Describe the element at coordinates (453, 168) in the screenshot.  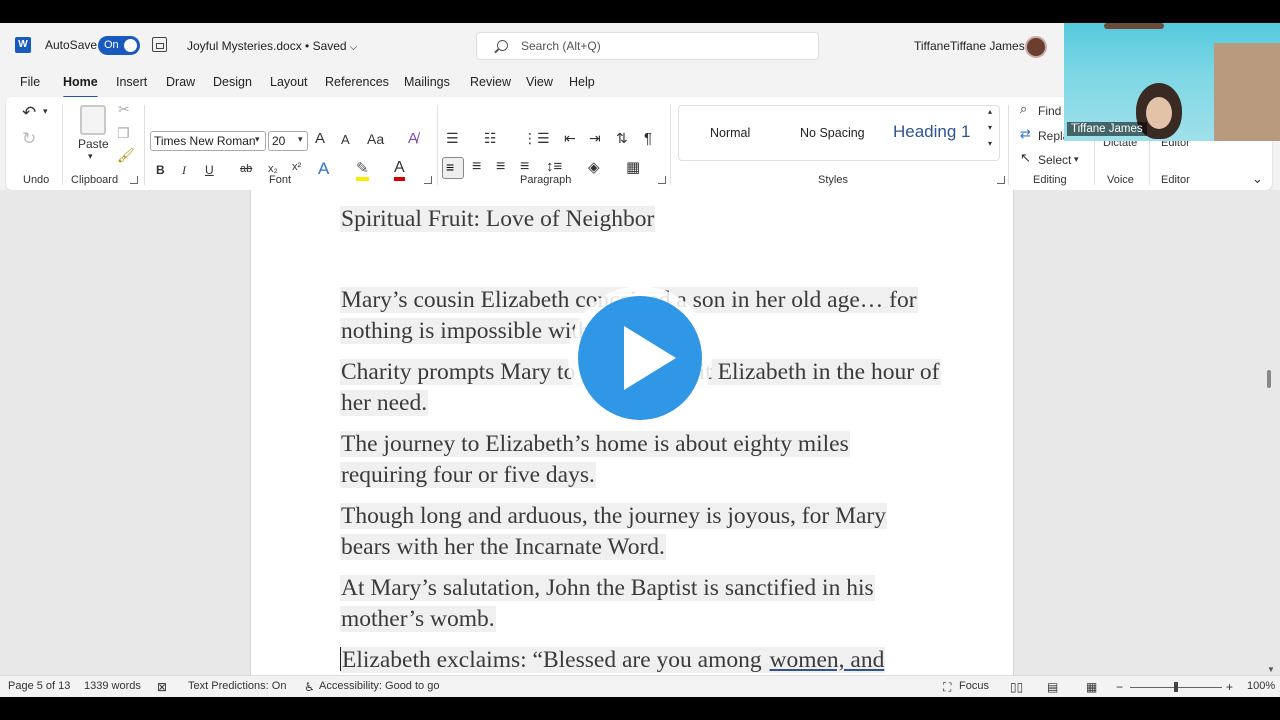
I see `align-left-button: ≡` at that location.